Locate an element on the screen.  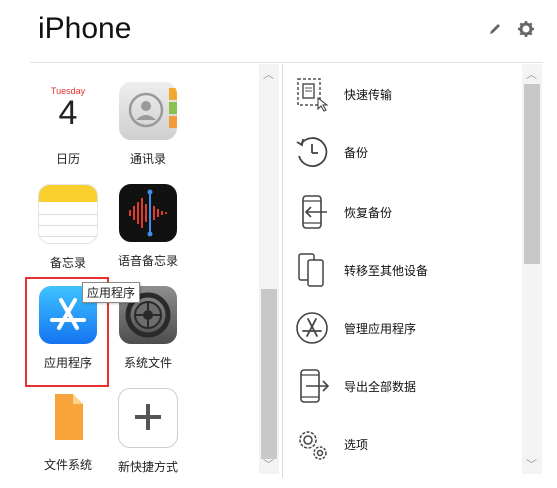
action-label: 备份 is located at coordinates (356, 152).